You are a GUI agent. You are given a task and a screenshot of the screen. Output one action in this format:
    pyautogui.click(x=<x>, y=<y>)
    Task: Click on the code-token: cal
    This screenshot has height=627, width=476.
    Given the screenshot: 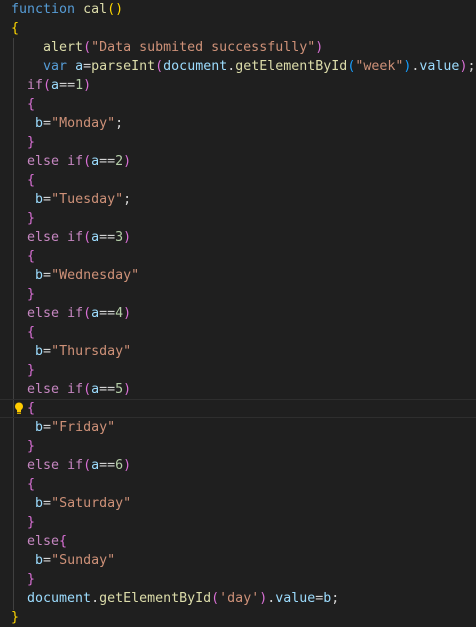 What is the action you would take?
    pyautogui.click(x=95, y=9)
    